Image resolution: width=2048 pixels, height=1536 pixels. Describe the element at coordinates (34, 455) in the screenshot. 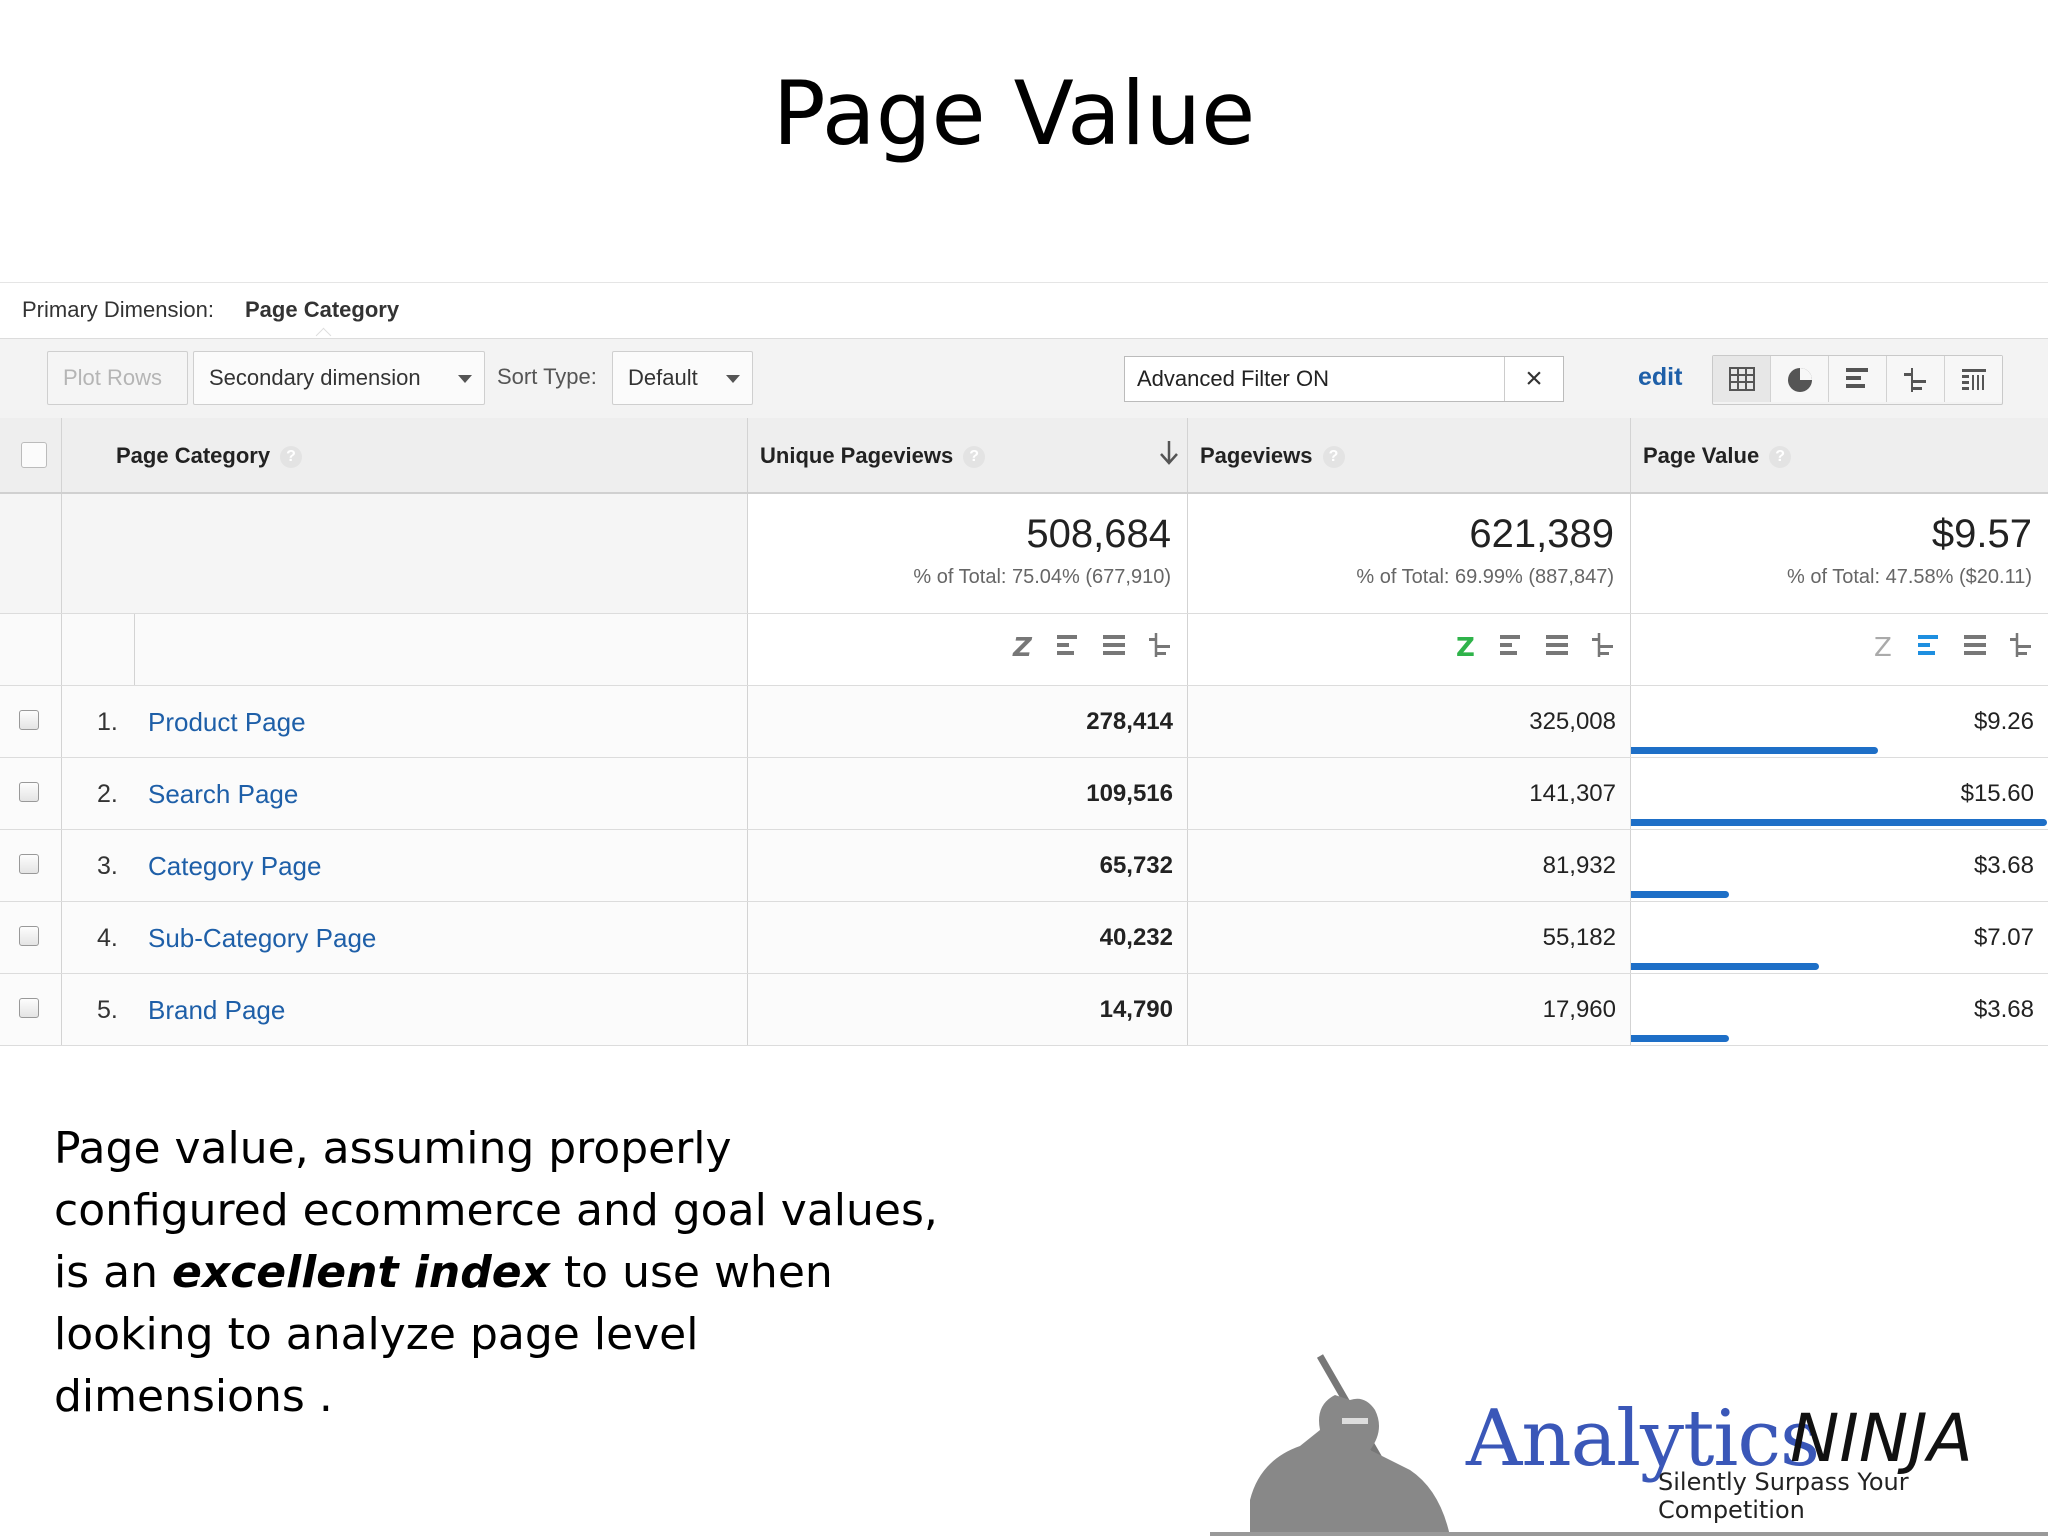

I see `select-all-checkbox` at that location.